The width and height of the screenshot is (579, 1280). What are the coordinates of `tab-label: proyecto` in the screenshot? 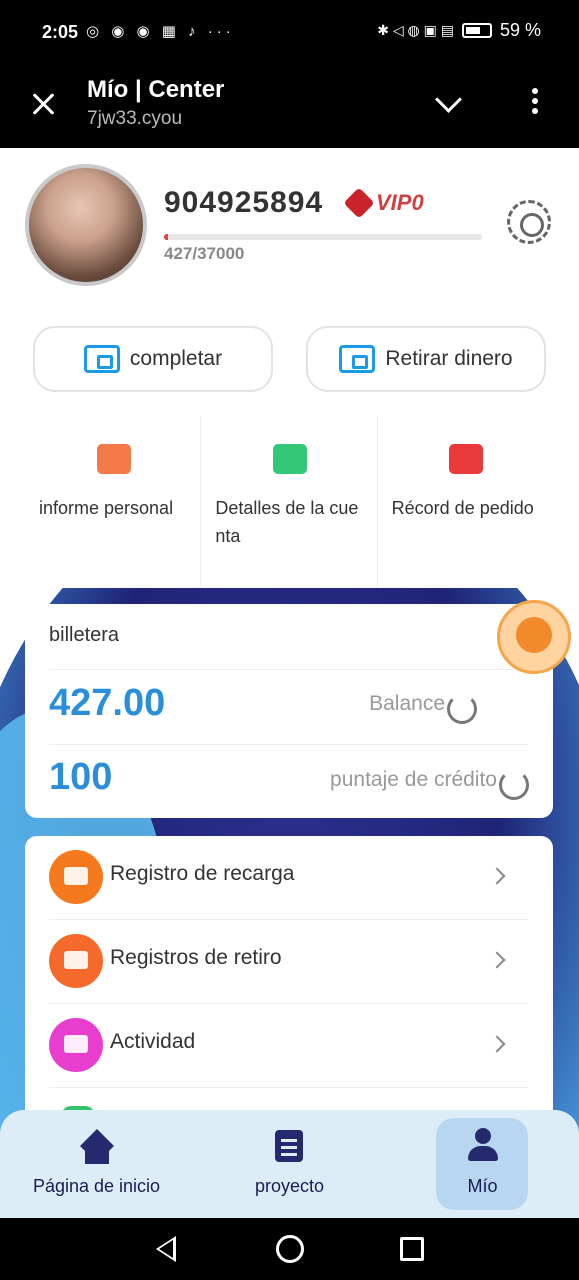 It's located at (289, 1186).